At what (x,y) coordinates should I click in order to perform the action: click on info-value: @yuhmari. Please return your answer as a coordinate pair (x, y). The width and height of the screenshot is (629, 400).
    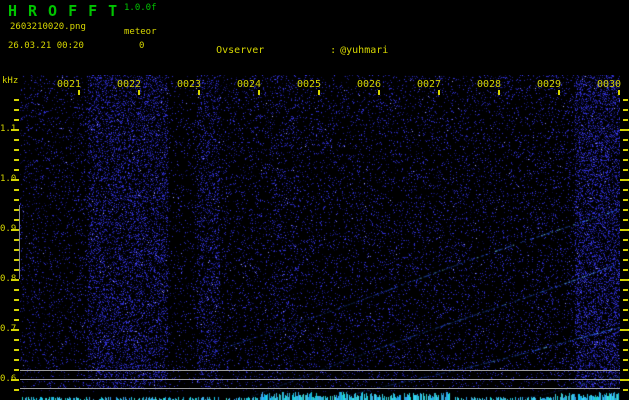
    Looking at the image, I should click on (364, 50).